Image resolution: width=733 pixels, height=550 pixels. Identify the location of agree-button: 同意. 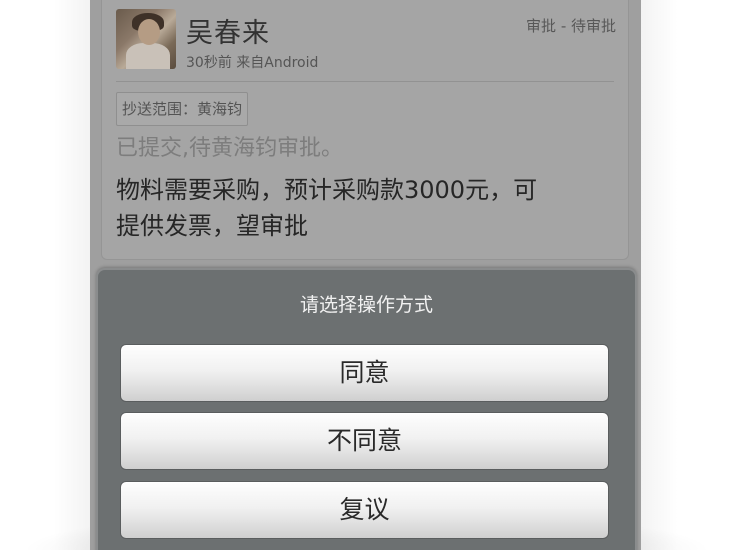
(364, 373).